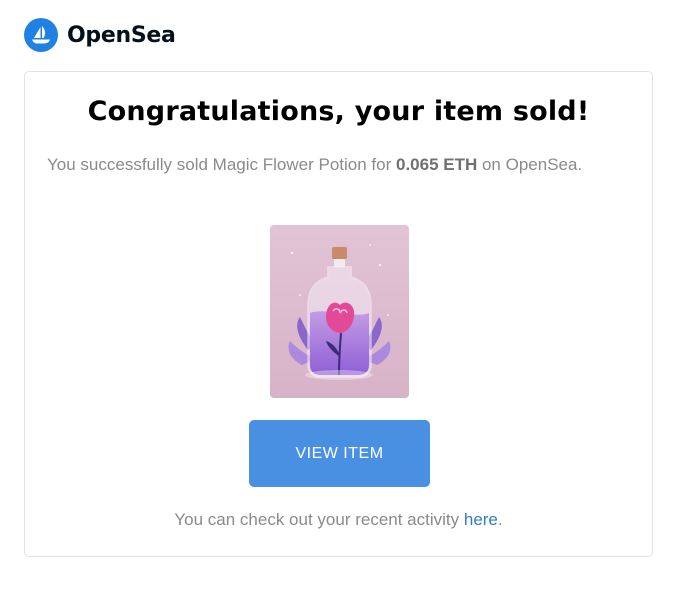 This screenshot has width=680, height=594. Describe the element at coordinates (530, 164) in the screenshot. I see `sale-message-suffix: on OpenSea.` at that location.